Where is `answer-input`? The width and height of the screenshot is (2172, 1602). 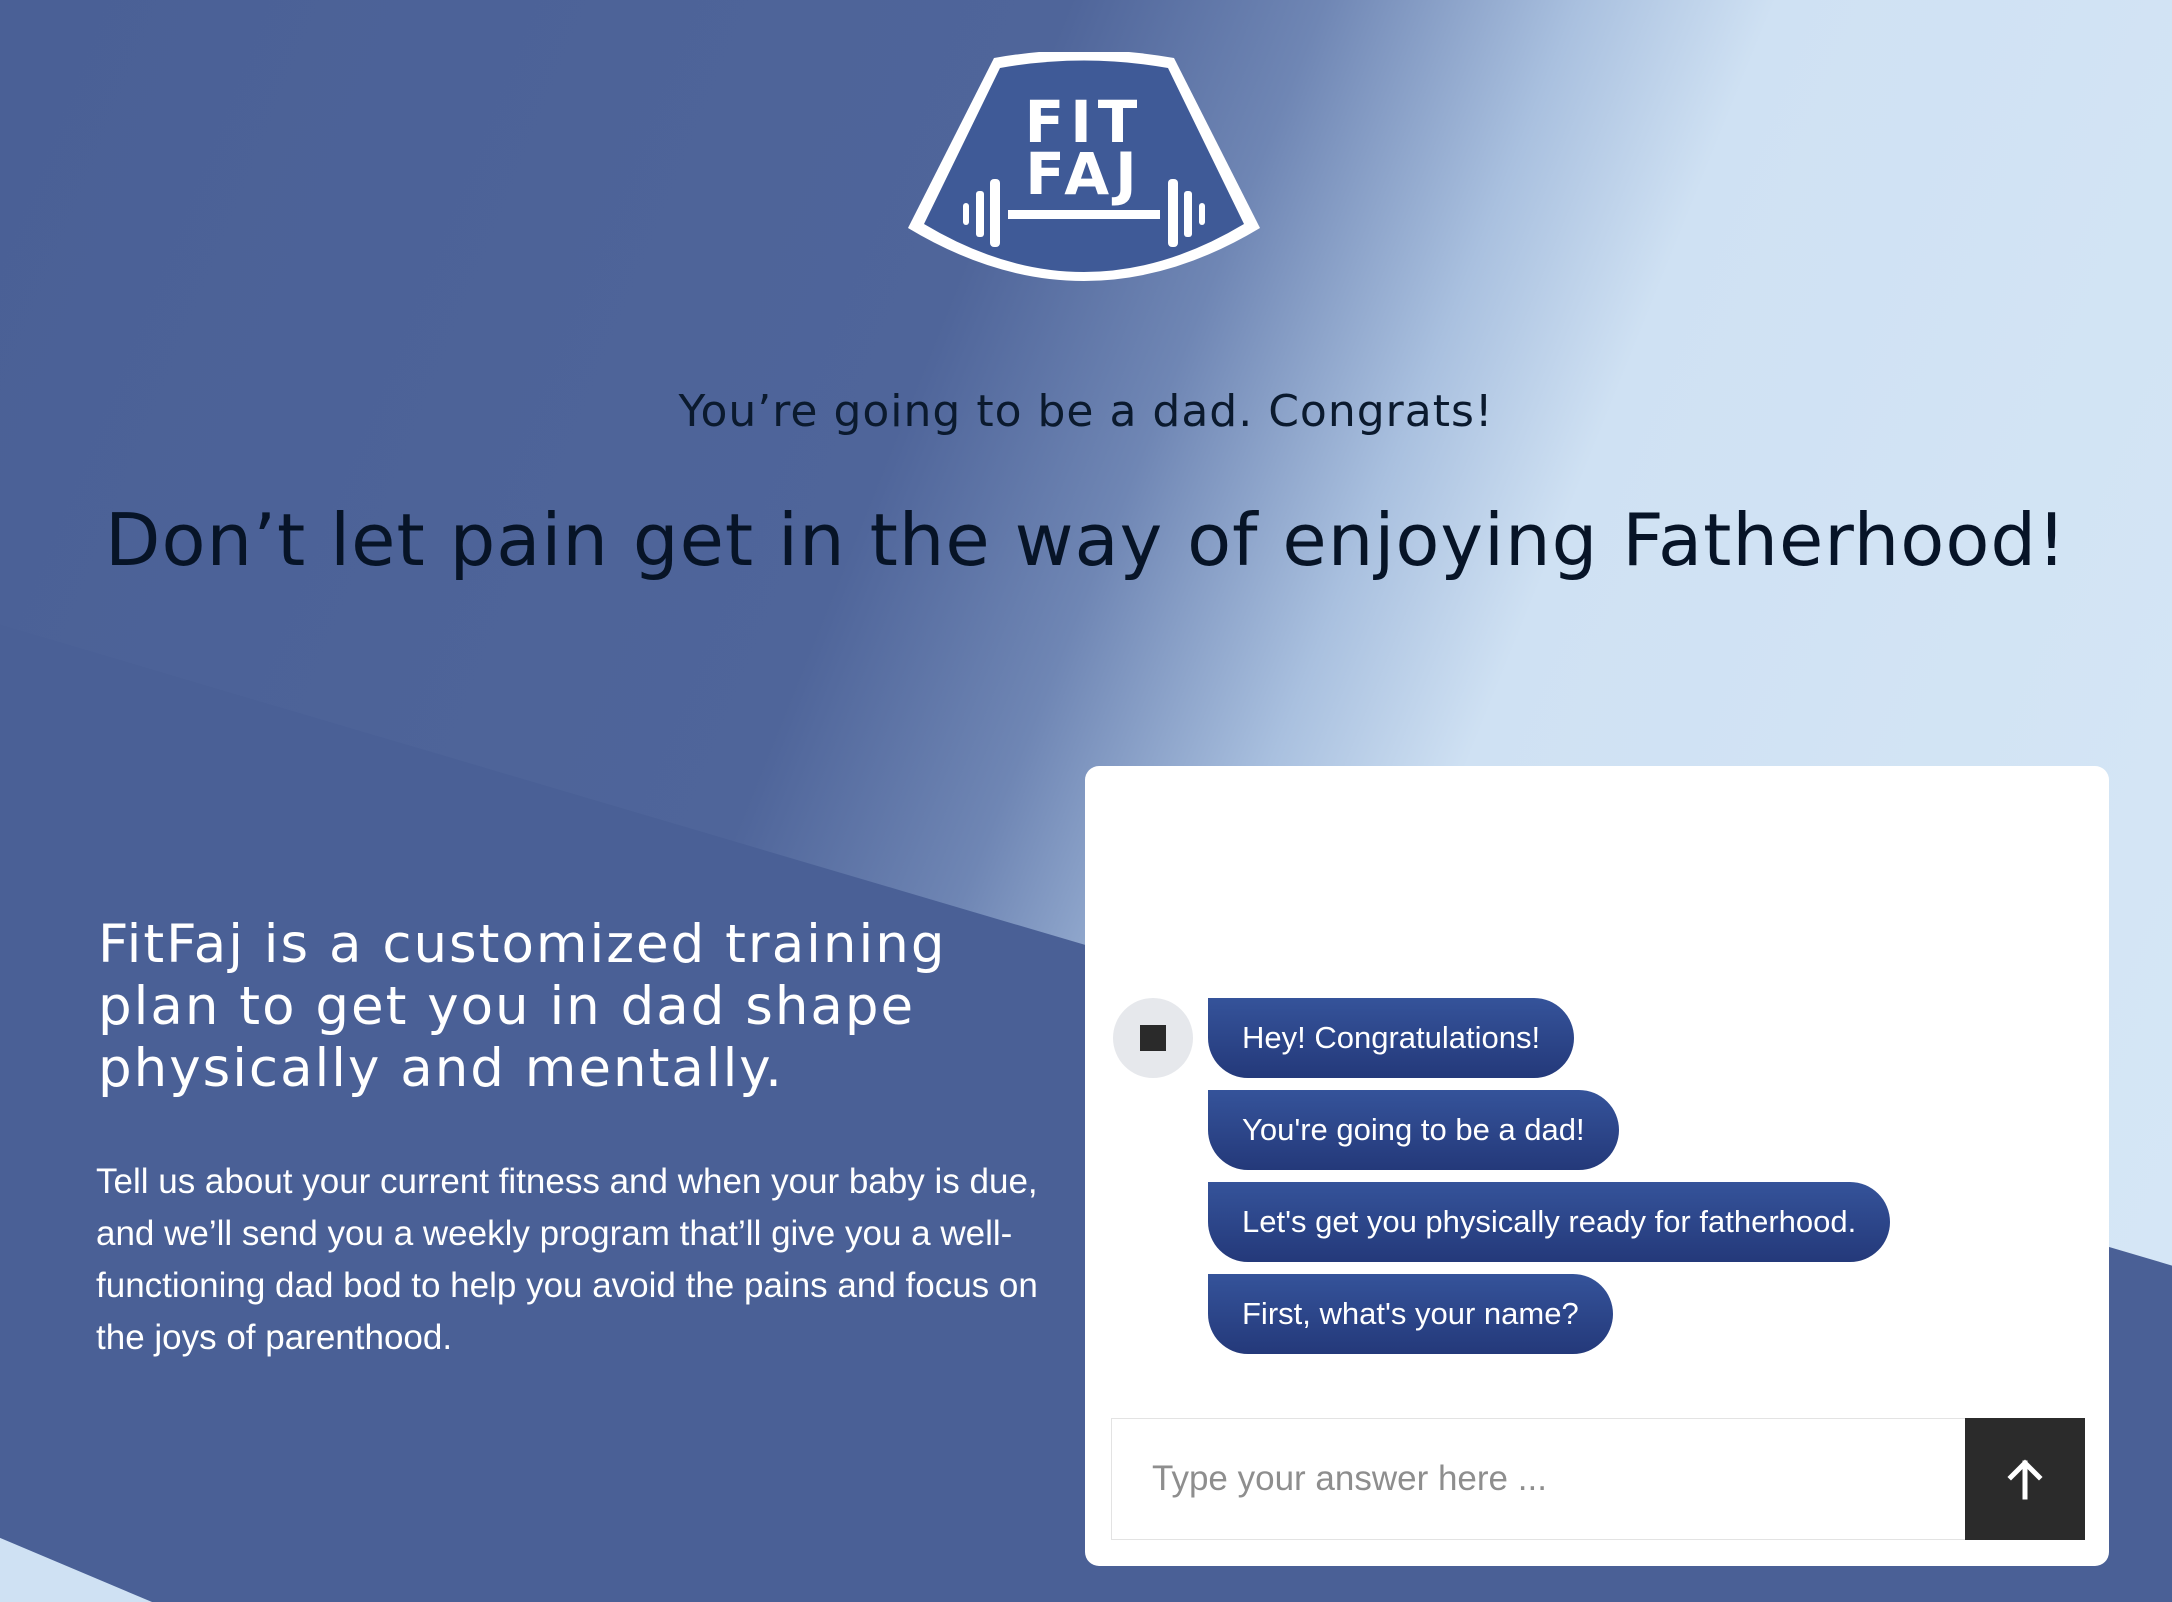
answer-input is located at coordinates (1538, 1479).